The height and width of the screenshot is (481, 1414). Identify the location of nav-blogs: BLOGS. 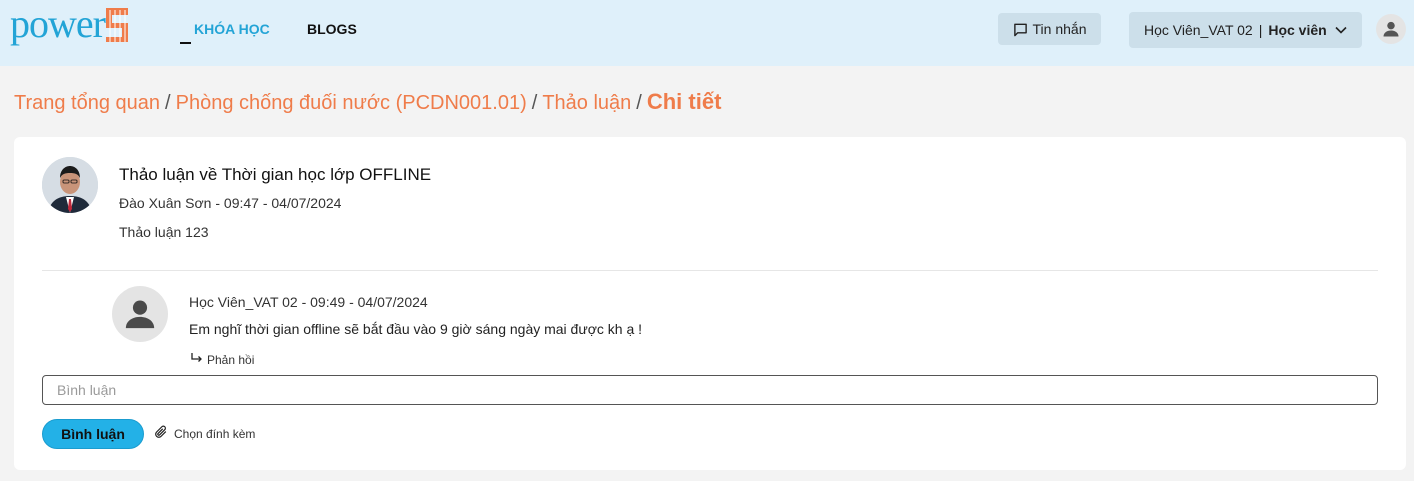
(332, 29).